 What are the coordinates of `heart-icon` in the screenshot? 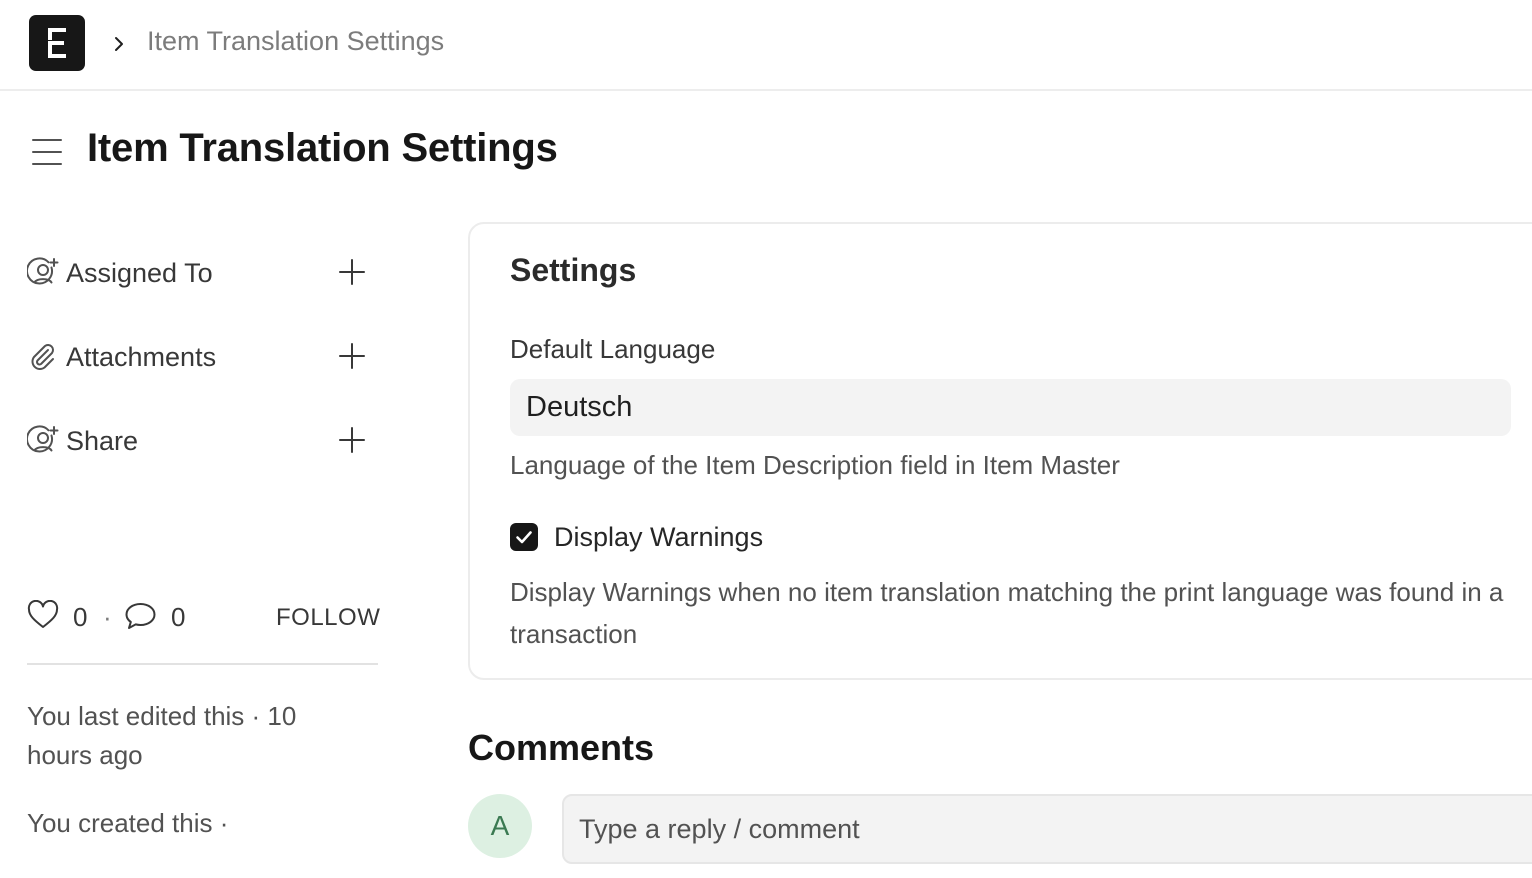 It's located at (43, 615).